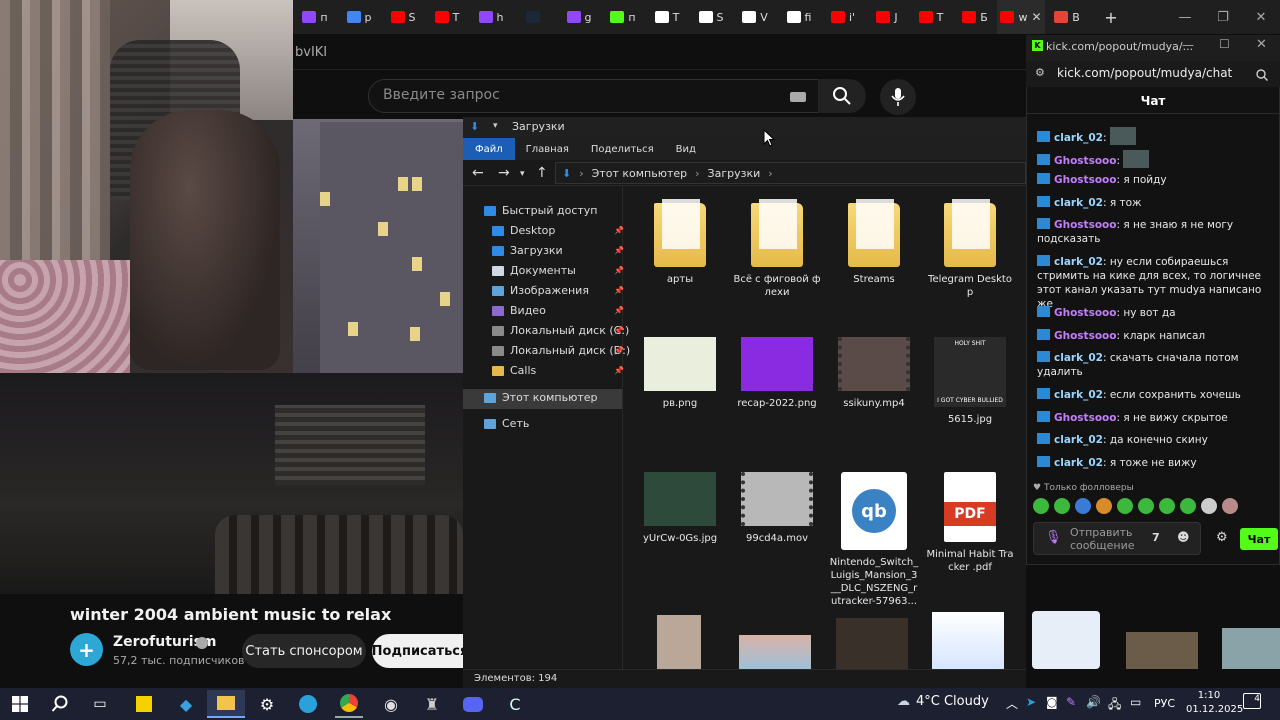  Describe the element at coordinates (898, 97) in the screenshot. I see `voice-search-button` at that location.